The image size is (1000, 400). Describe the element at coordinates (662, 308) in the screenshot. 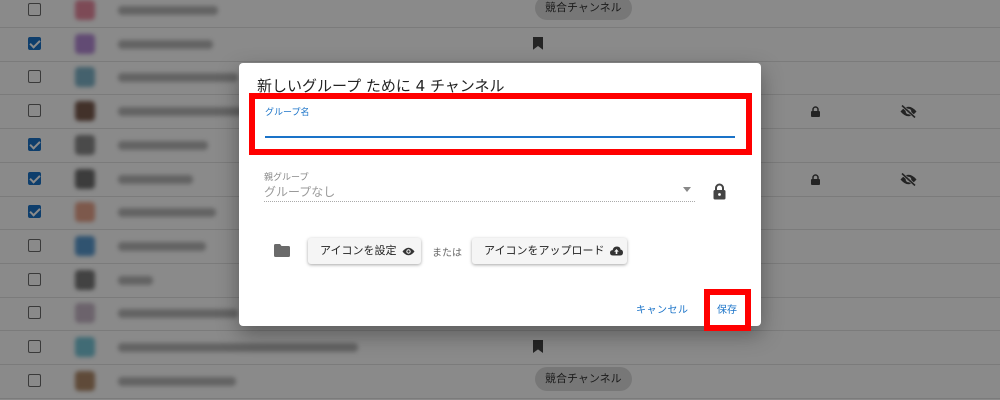

I see `cancel-button: キャンセル` at that location.